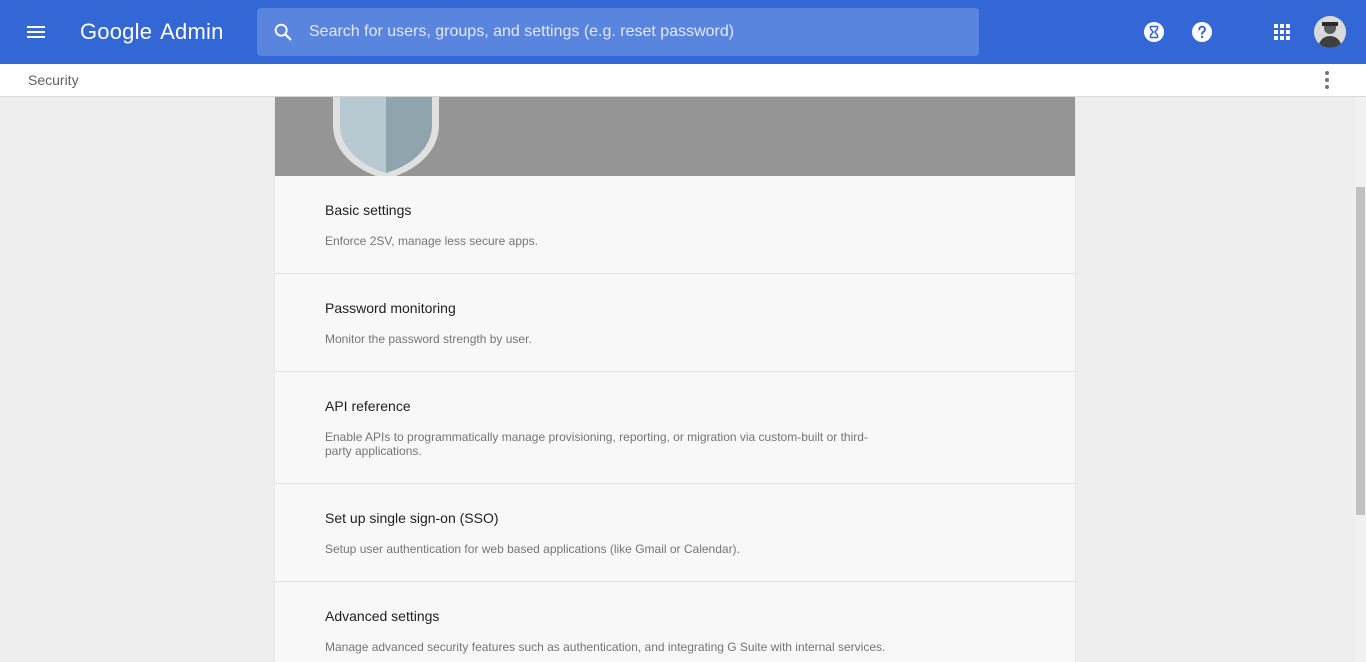  What do you see at coordinates (192, 31) in the screenshot?
I see `brand-admin: Admin` at bounding box center [192, 31].